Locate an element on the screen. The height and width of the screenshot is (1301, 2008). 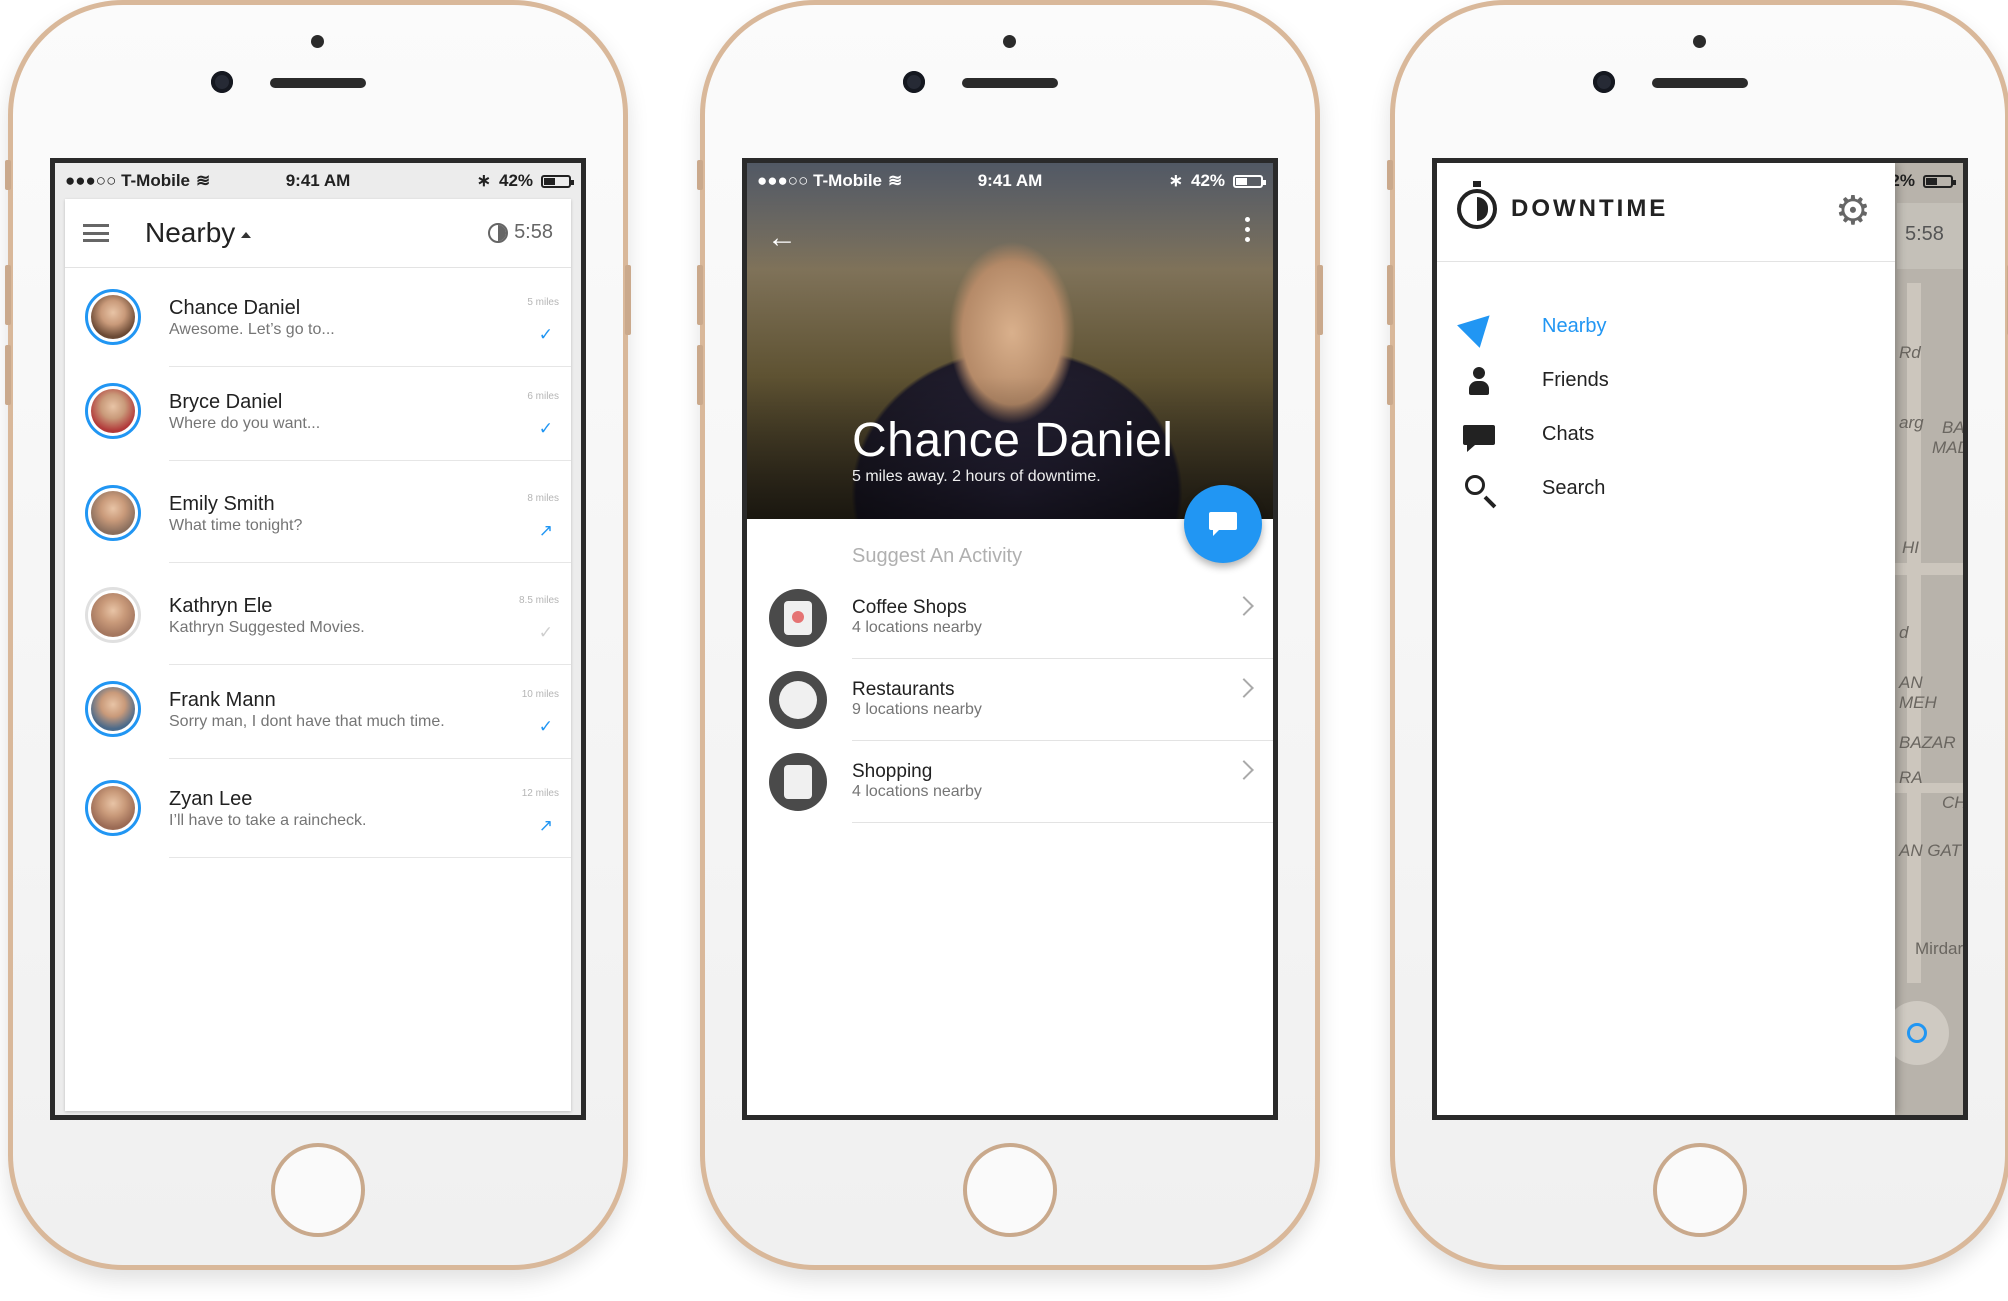
title-dropdown: Nearby is located at coordinates (198, 233).